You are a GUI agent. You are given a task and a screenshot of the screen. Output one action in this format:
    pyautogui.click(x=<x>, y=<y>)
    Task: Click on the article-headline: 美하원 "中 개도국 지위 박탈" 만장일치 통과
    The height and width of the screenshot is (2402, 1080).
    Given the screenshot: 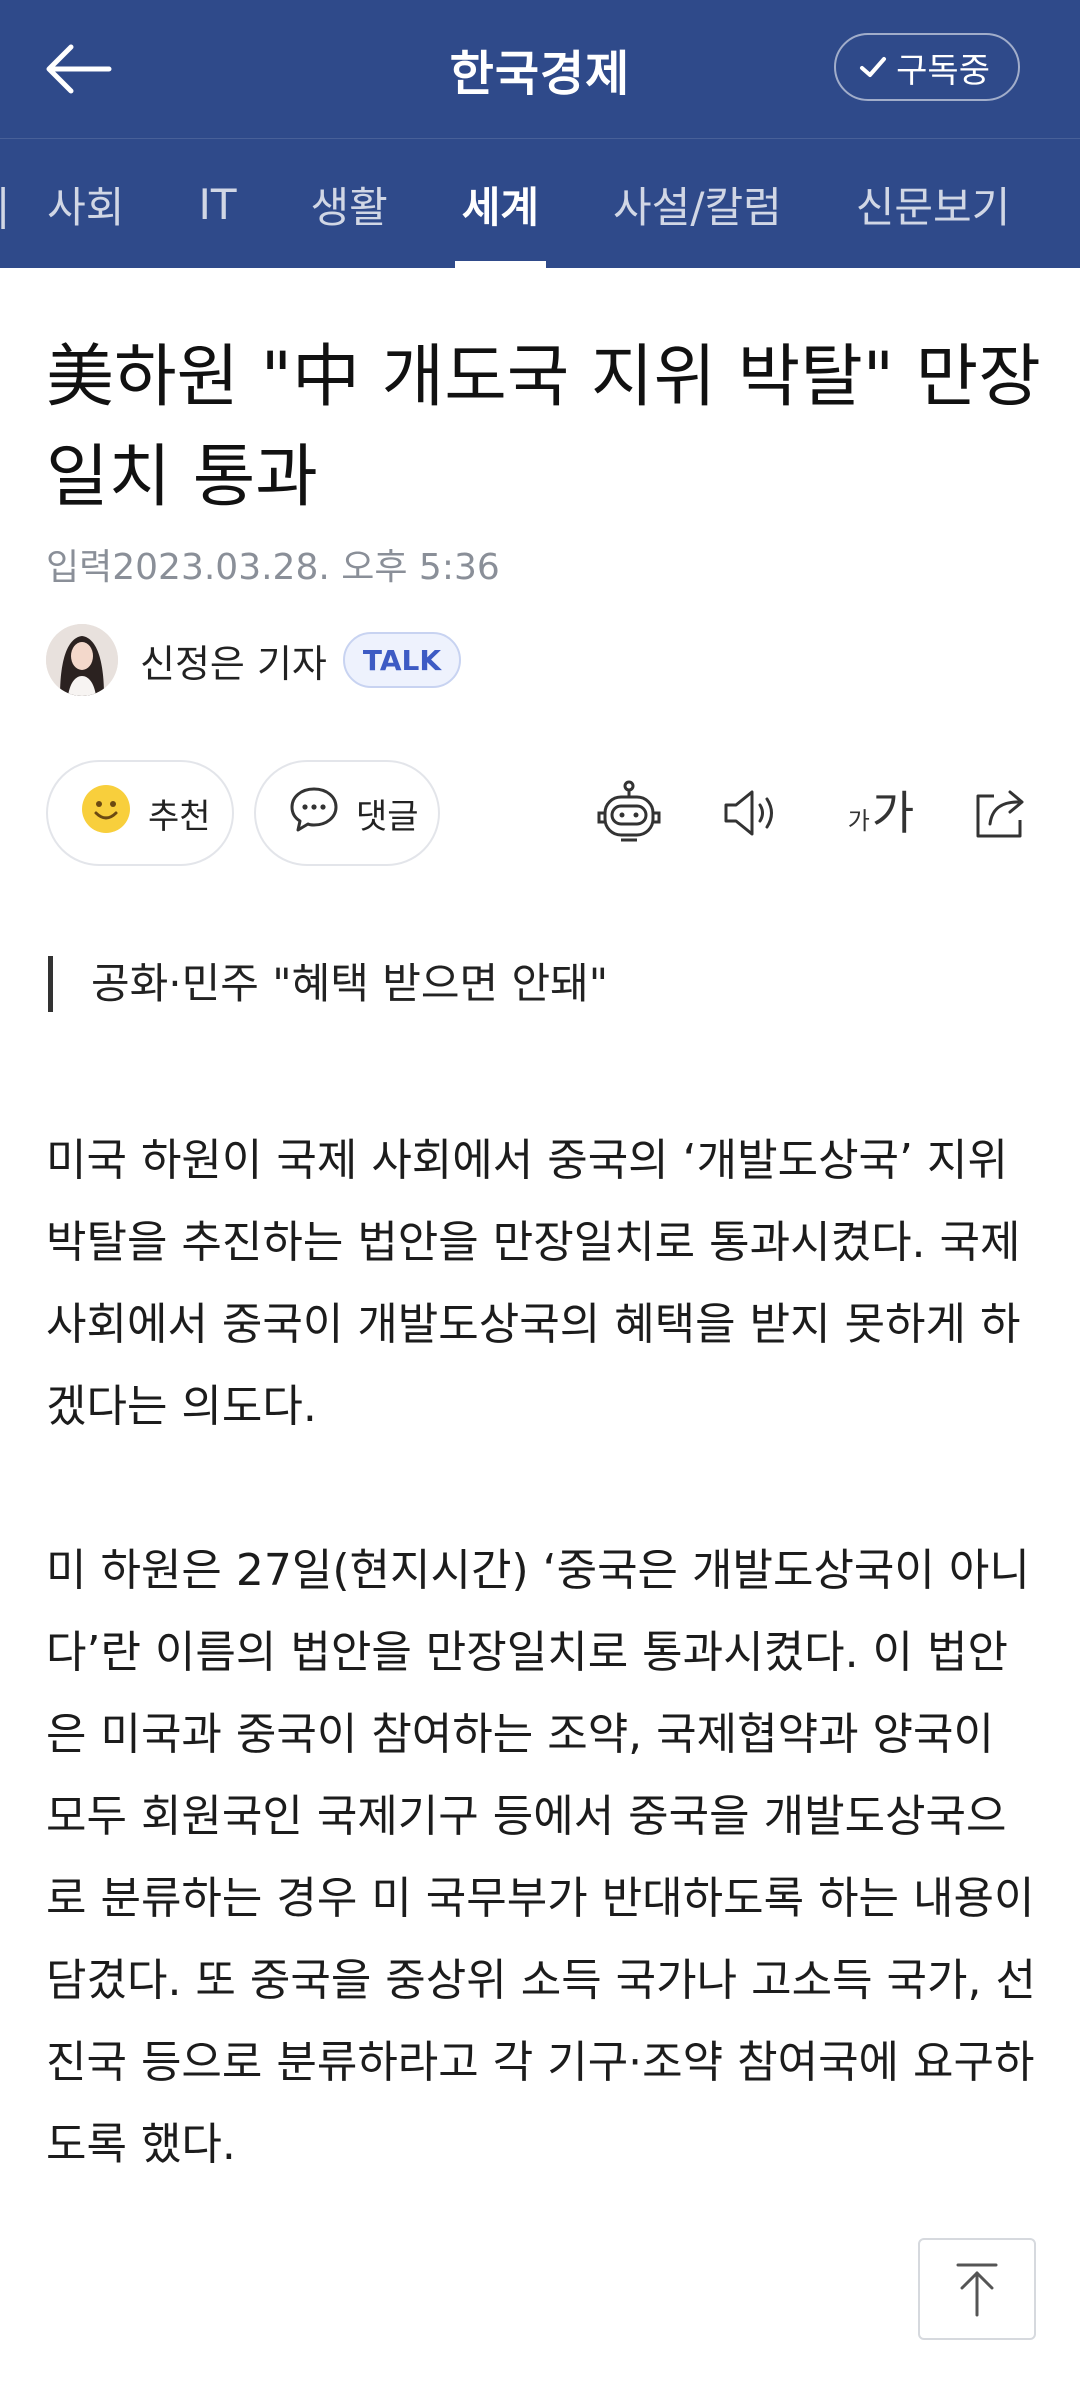 What is the action you would take?
    pyautogui.click(x=543, y=427)
    